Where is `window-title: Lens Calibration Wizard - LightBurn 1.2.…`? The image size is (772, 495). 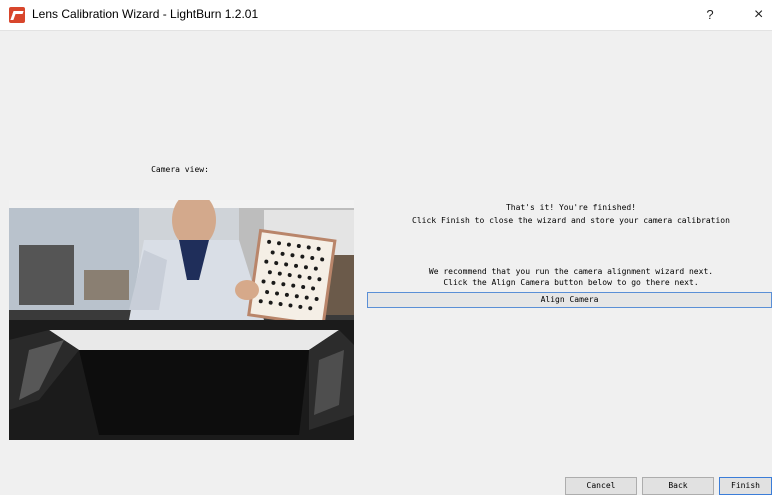
window-title: Lens Calibration Wizard - LightBurn 1.2.… is located at coordinates (145, 14).